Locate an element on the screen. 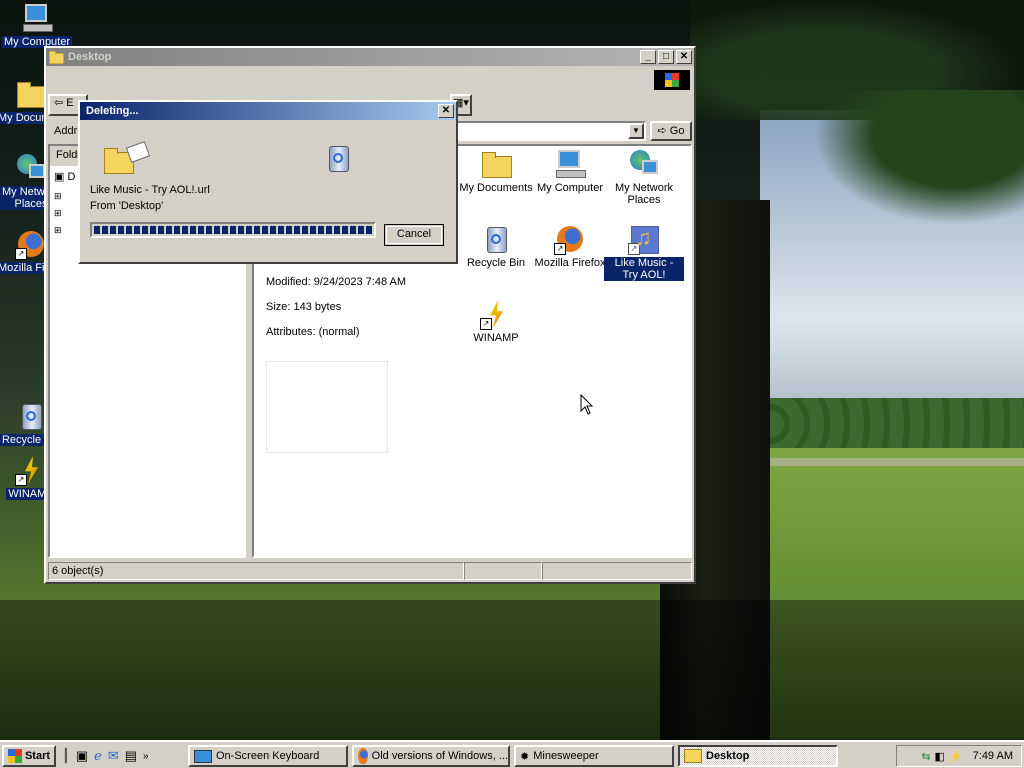 Image resolution: width=1024 pixels, height=768 pixels. file-recycle-bin: Recycle Bin is located at coordinates (496, 246).